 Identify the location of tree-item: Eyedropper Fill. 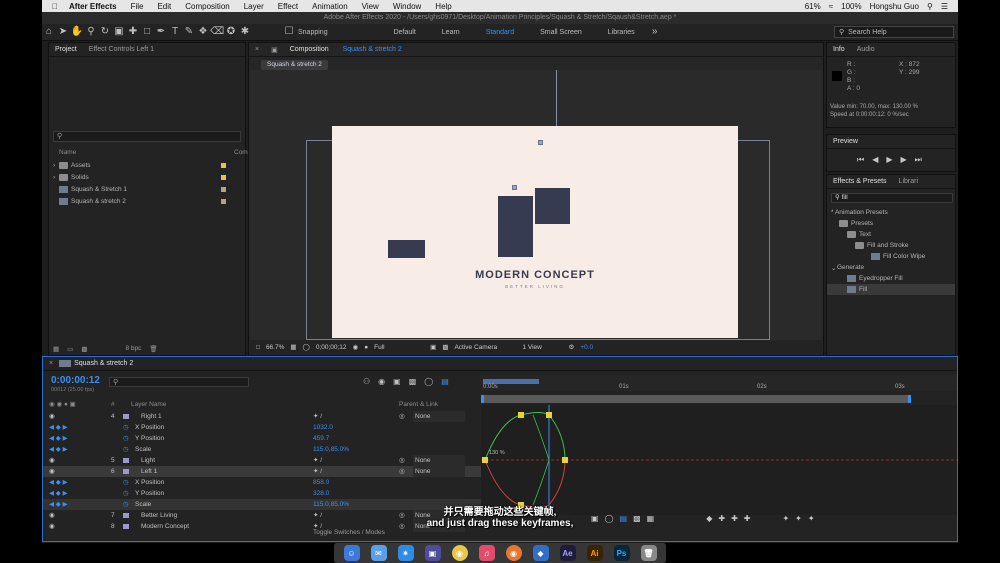
(891, 278).